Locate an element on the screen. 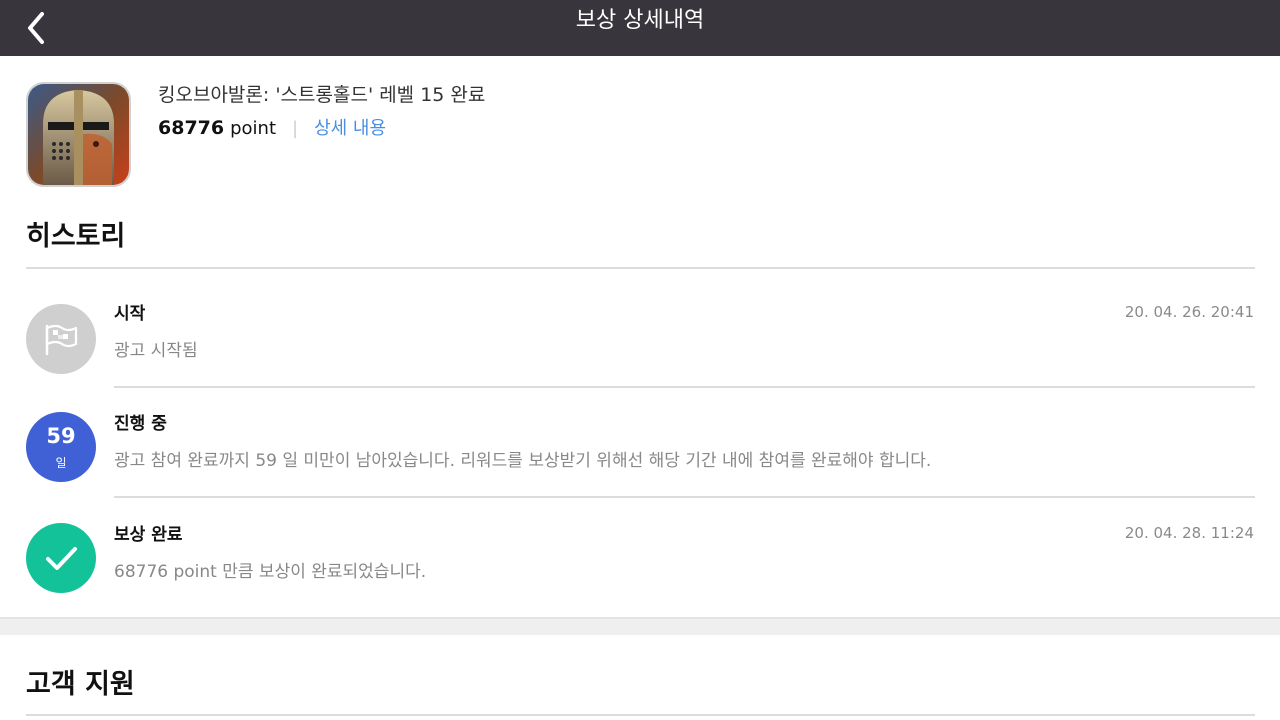  support-section-title: 고객 지원 is located at coordinates (80, 684).